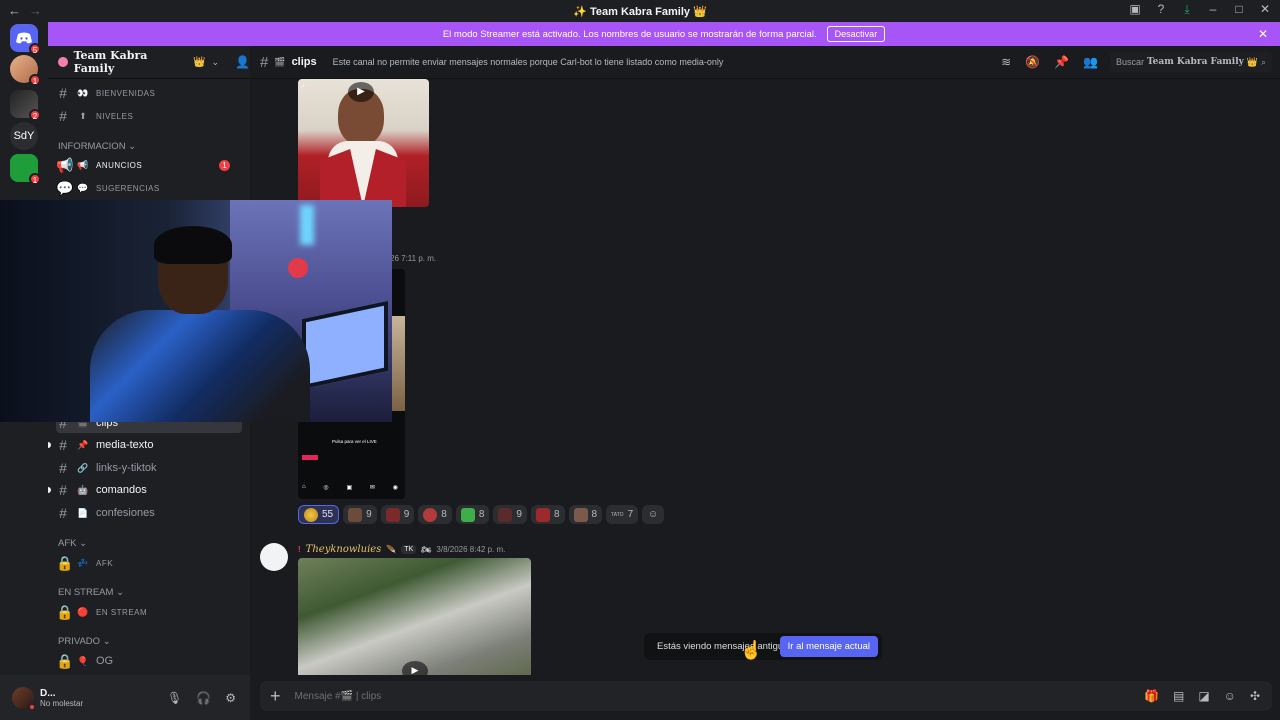 The height and width of the screenshot is (720, 1280). What do you see at coordinates (83, 444) in the screenshot?
I see `channel-emoji: 📌` at bounding box center [83, 444].